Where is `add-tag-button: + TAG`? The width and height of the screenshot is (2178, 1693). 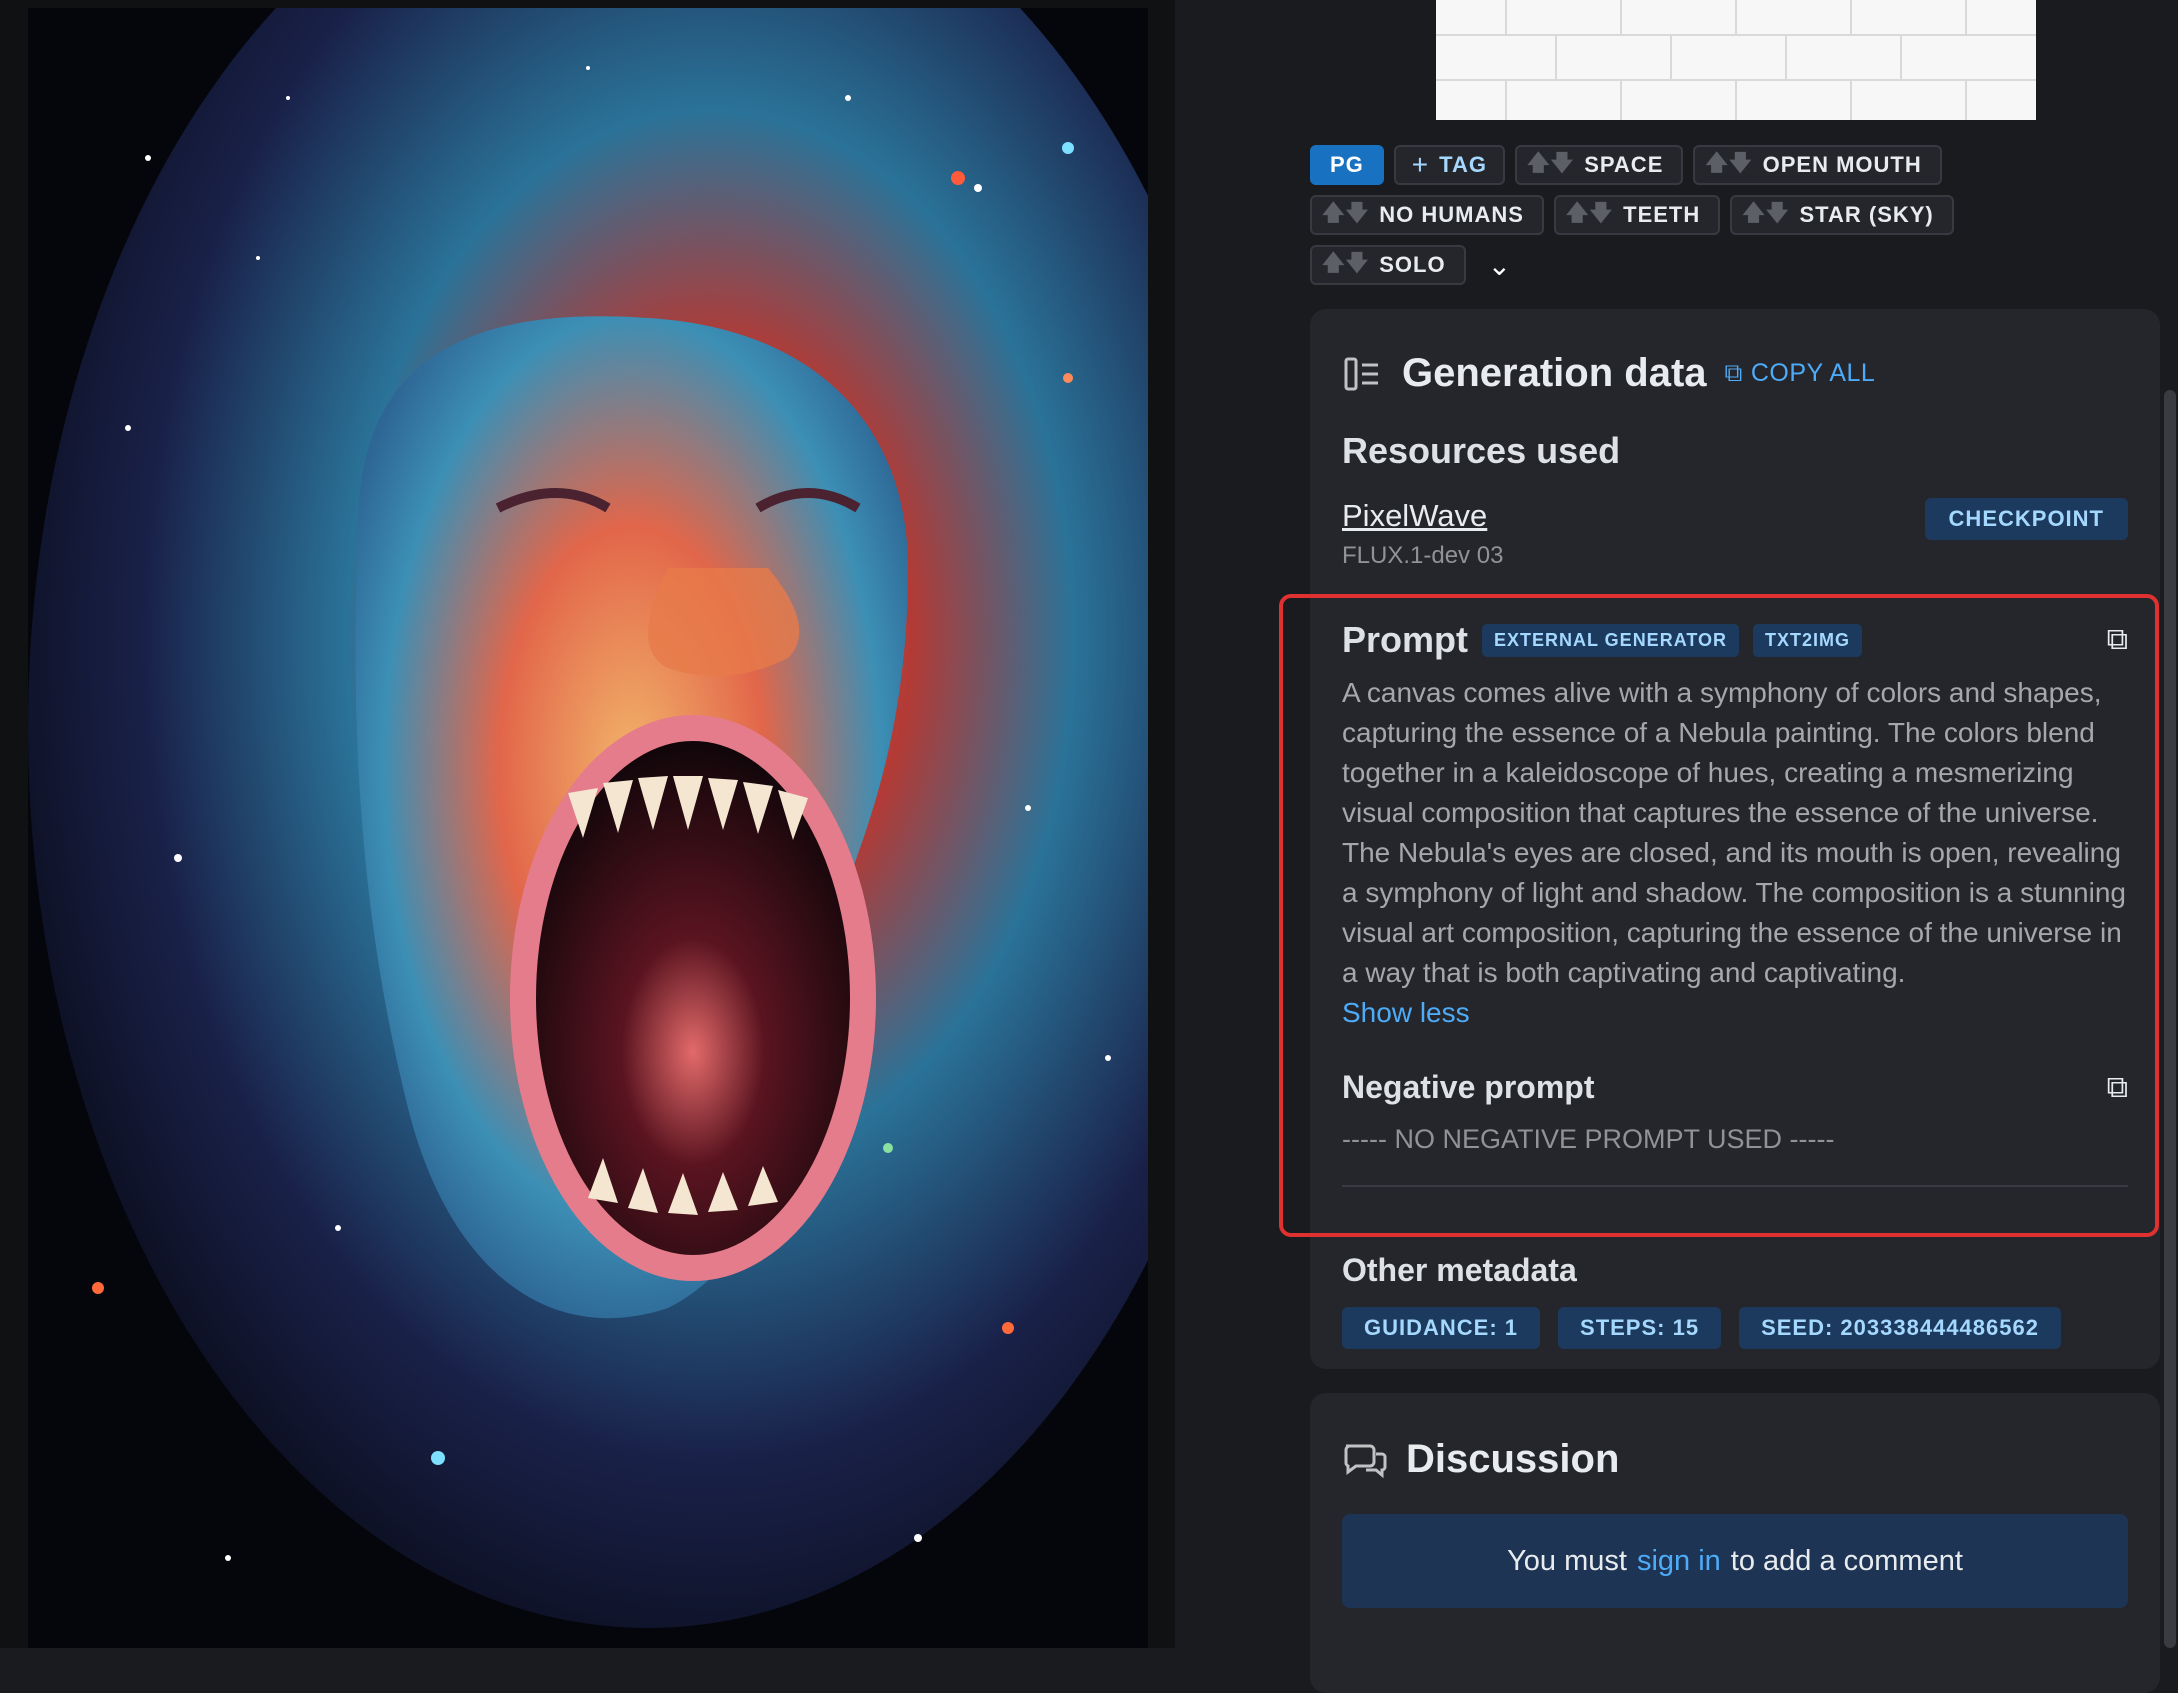
add-tag-button: + TAG is located at coordinates (1449, 165).